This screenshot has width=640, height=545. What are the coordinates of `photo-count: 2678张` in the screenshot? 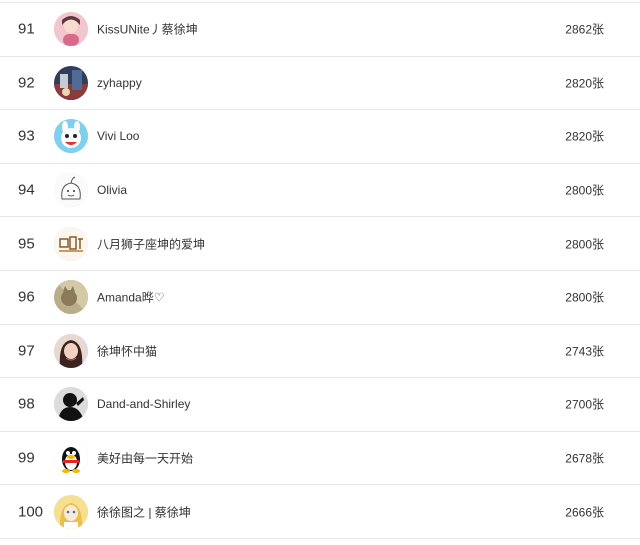 It's located at (584, 458).